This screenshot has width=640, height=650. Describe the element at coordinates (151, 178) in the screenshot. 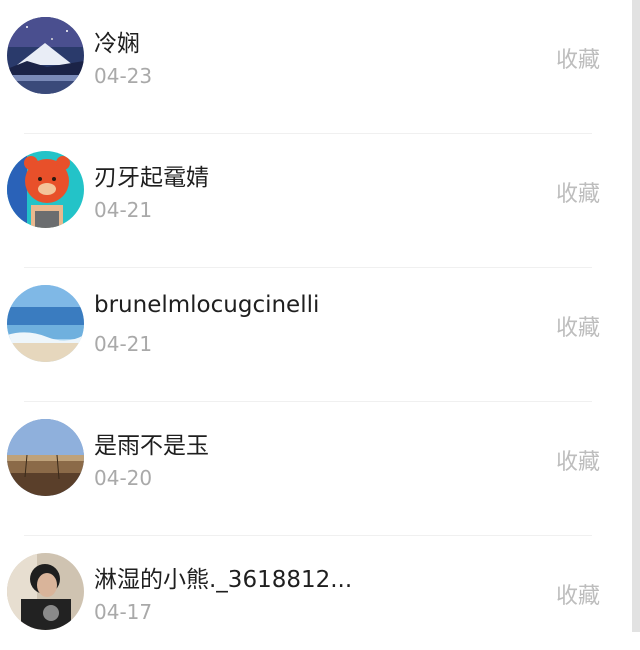

I see `user-name: 刃牙起鼋婧` at that location.